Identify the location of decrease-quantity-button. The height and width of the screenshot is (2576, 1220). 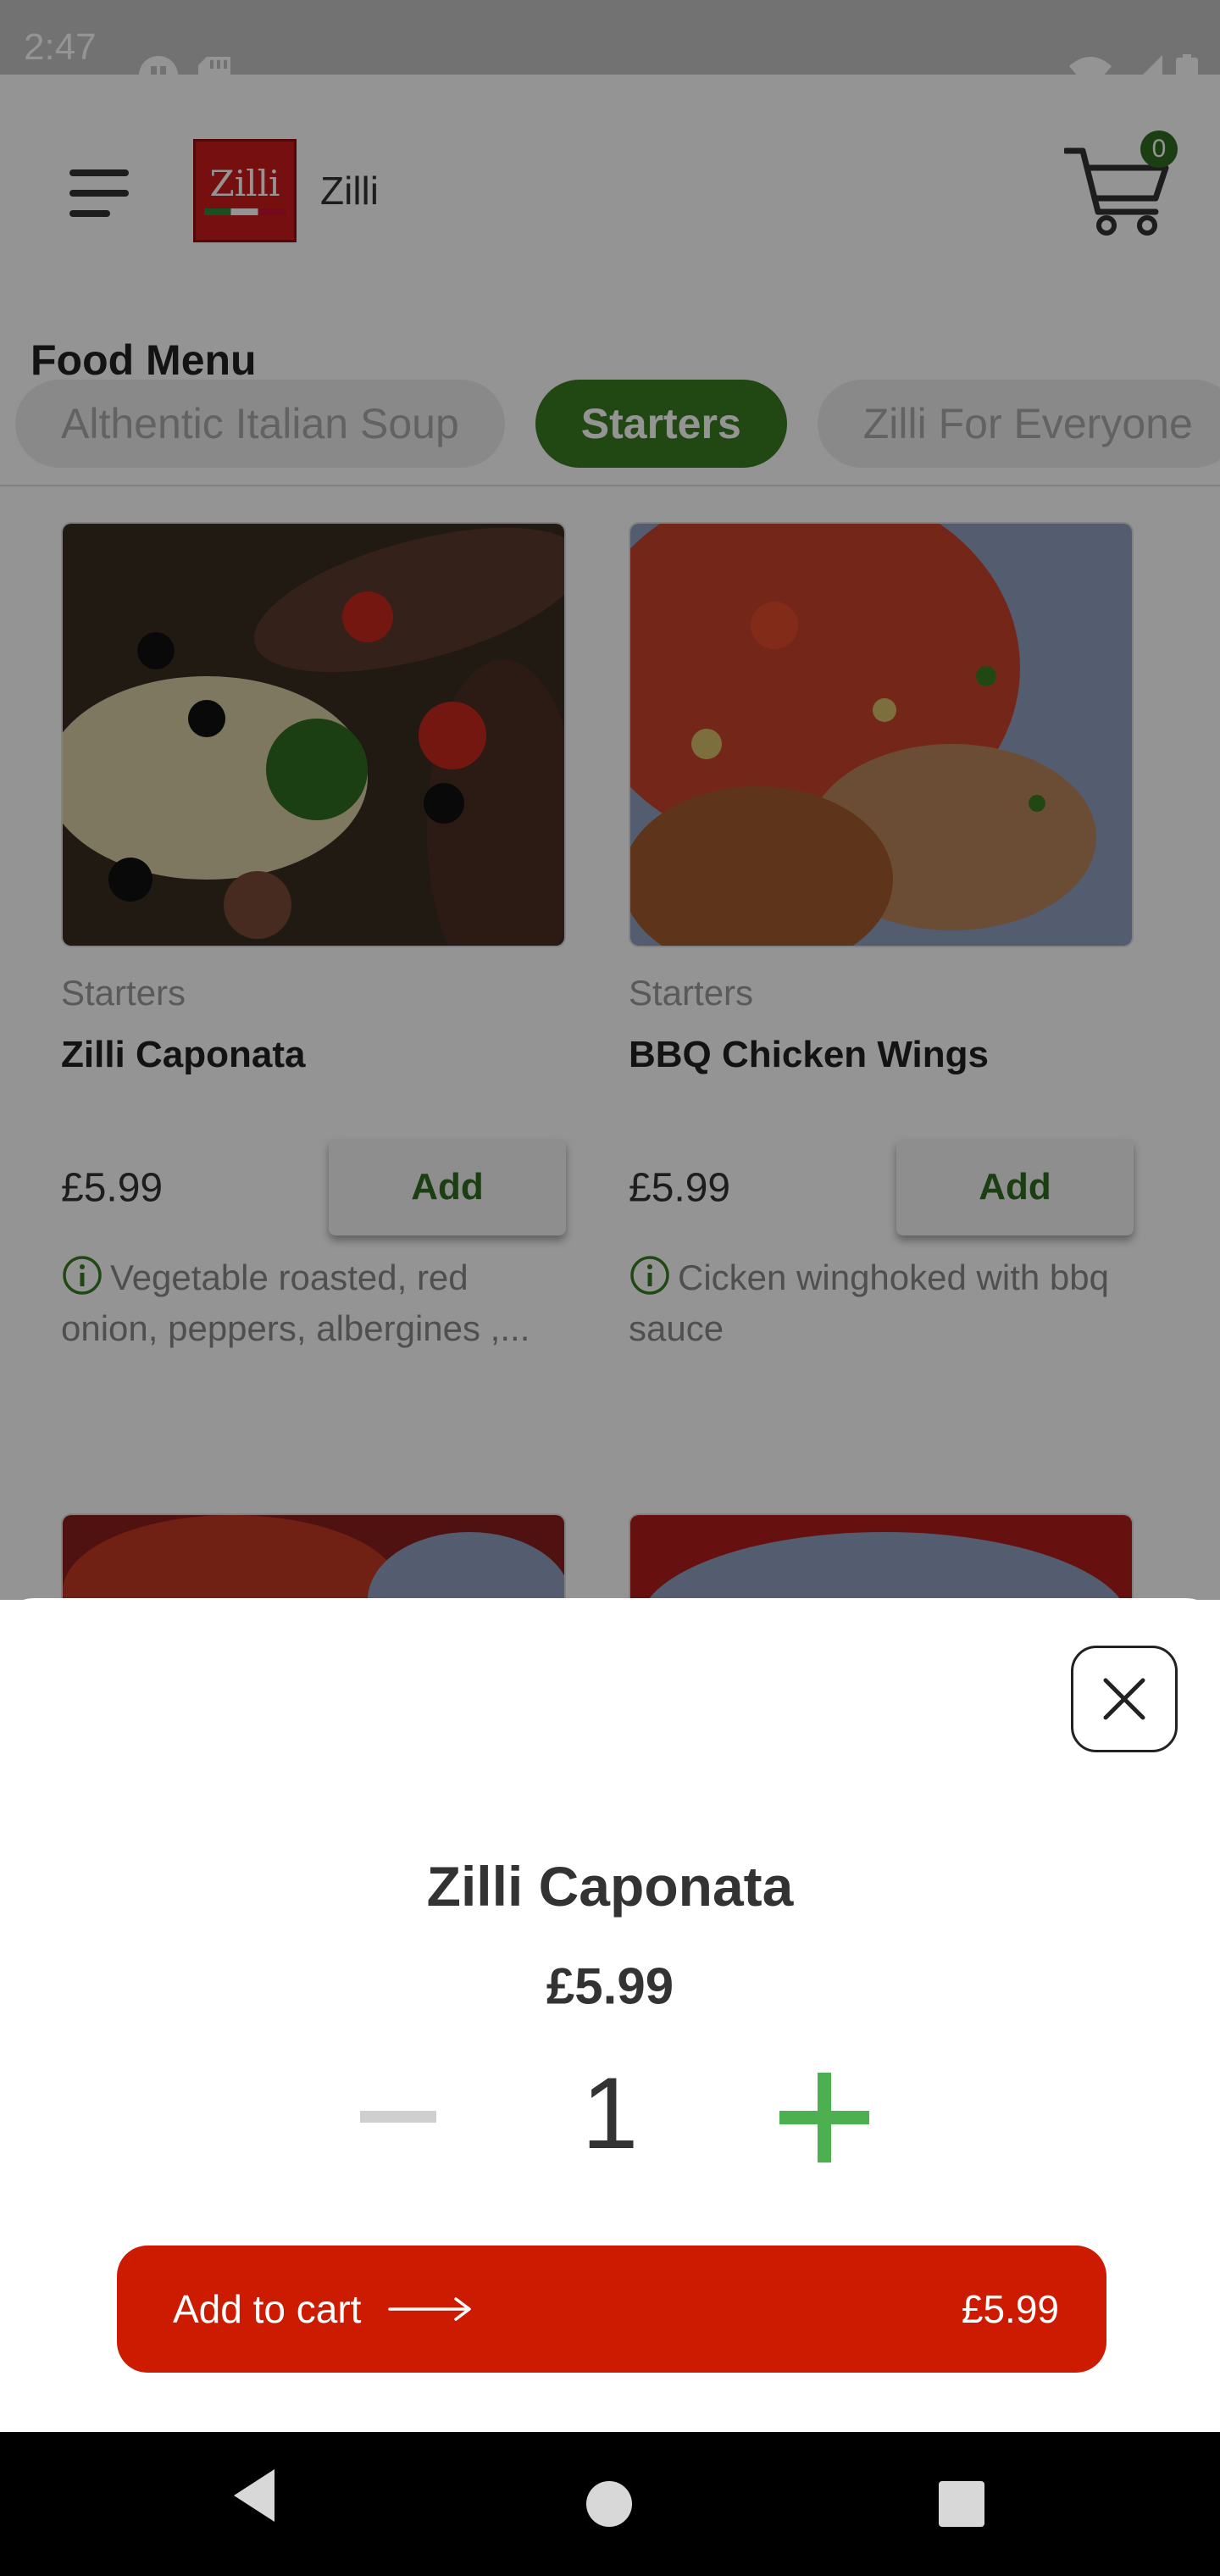
(398, 2116).